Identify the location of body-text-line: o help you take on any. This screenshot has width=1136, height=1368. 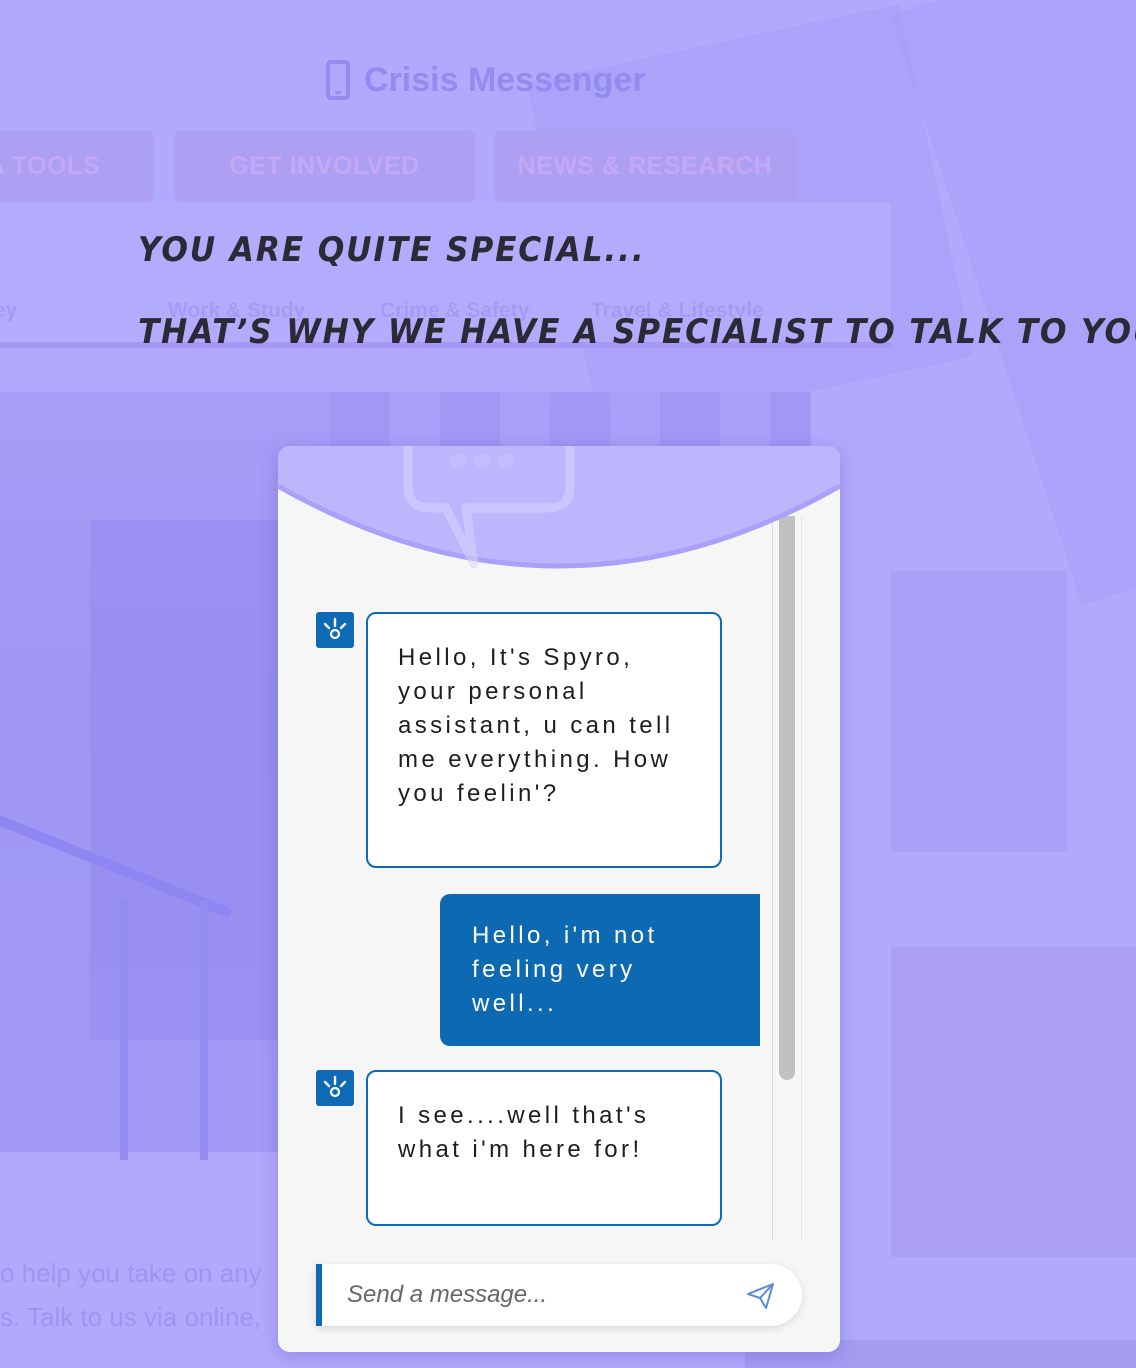
(131, 1273).